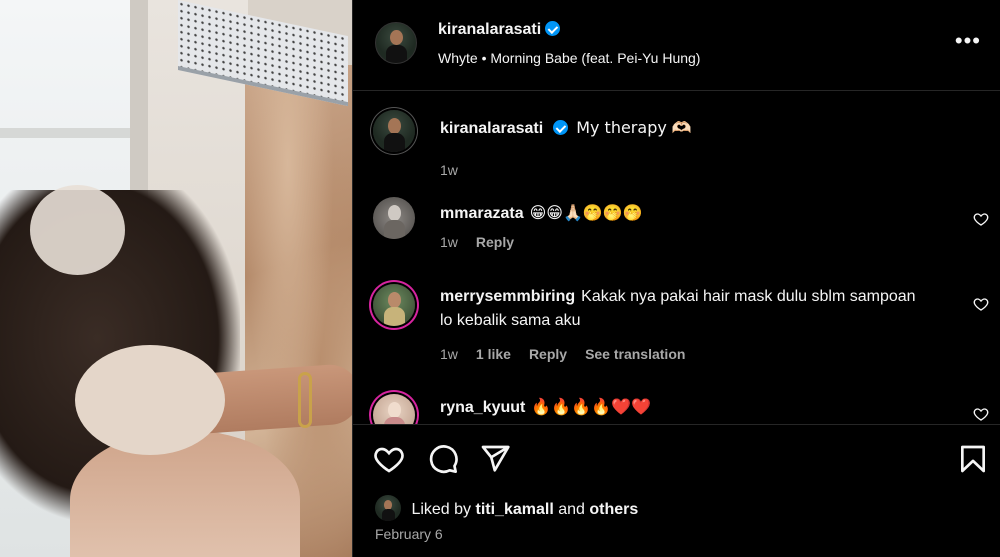 The image size is (1000, 557). What do you see at coordinates (591, 406) in the screenshot?
I see `comment-text: 🔥🔥🔥🔥❤️❤️` at bounding box center [591, 406].